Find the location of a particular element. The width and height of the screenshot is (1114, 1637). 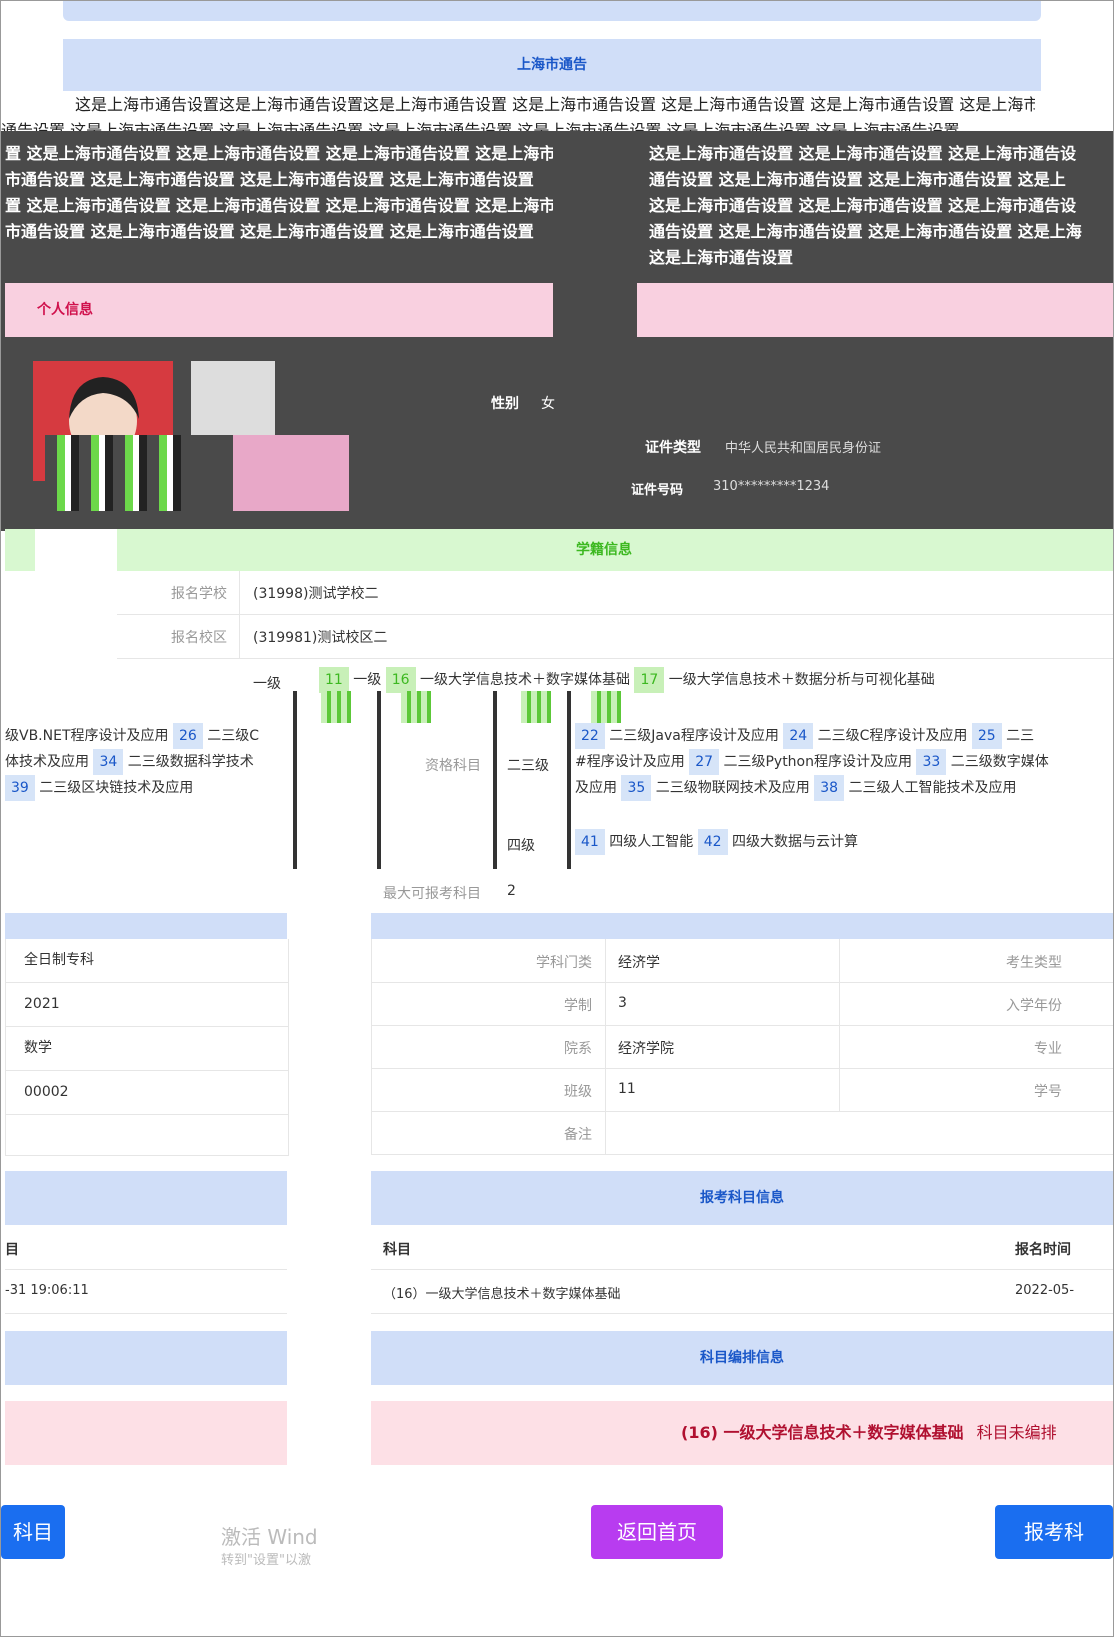

tag-subject: 二三级数字媒体 is located at coordinates (1000, 762).